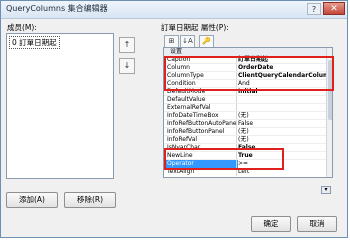  Describe the element at coordinates (326, 190) in the screenshot. I see `operator-dropdown-icon: ▾` at that location.